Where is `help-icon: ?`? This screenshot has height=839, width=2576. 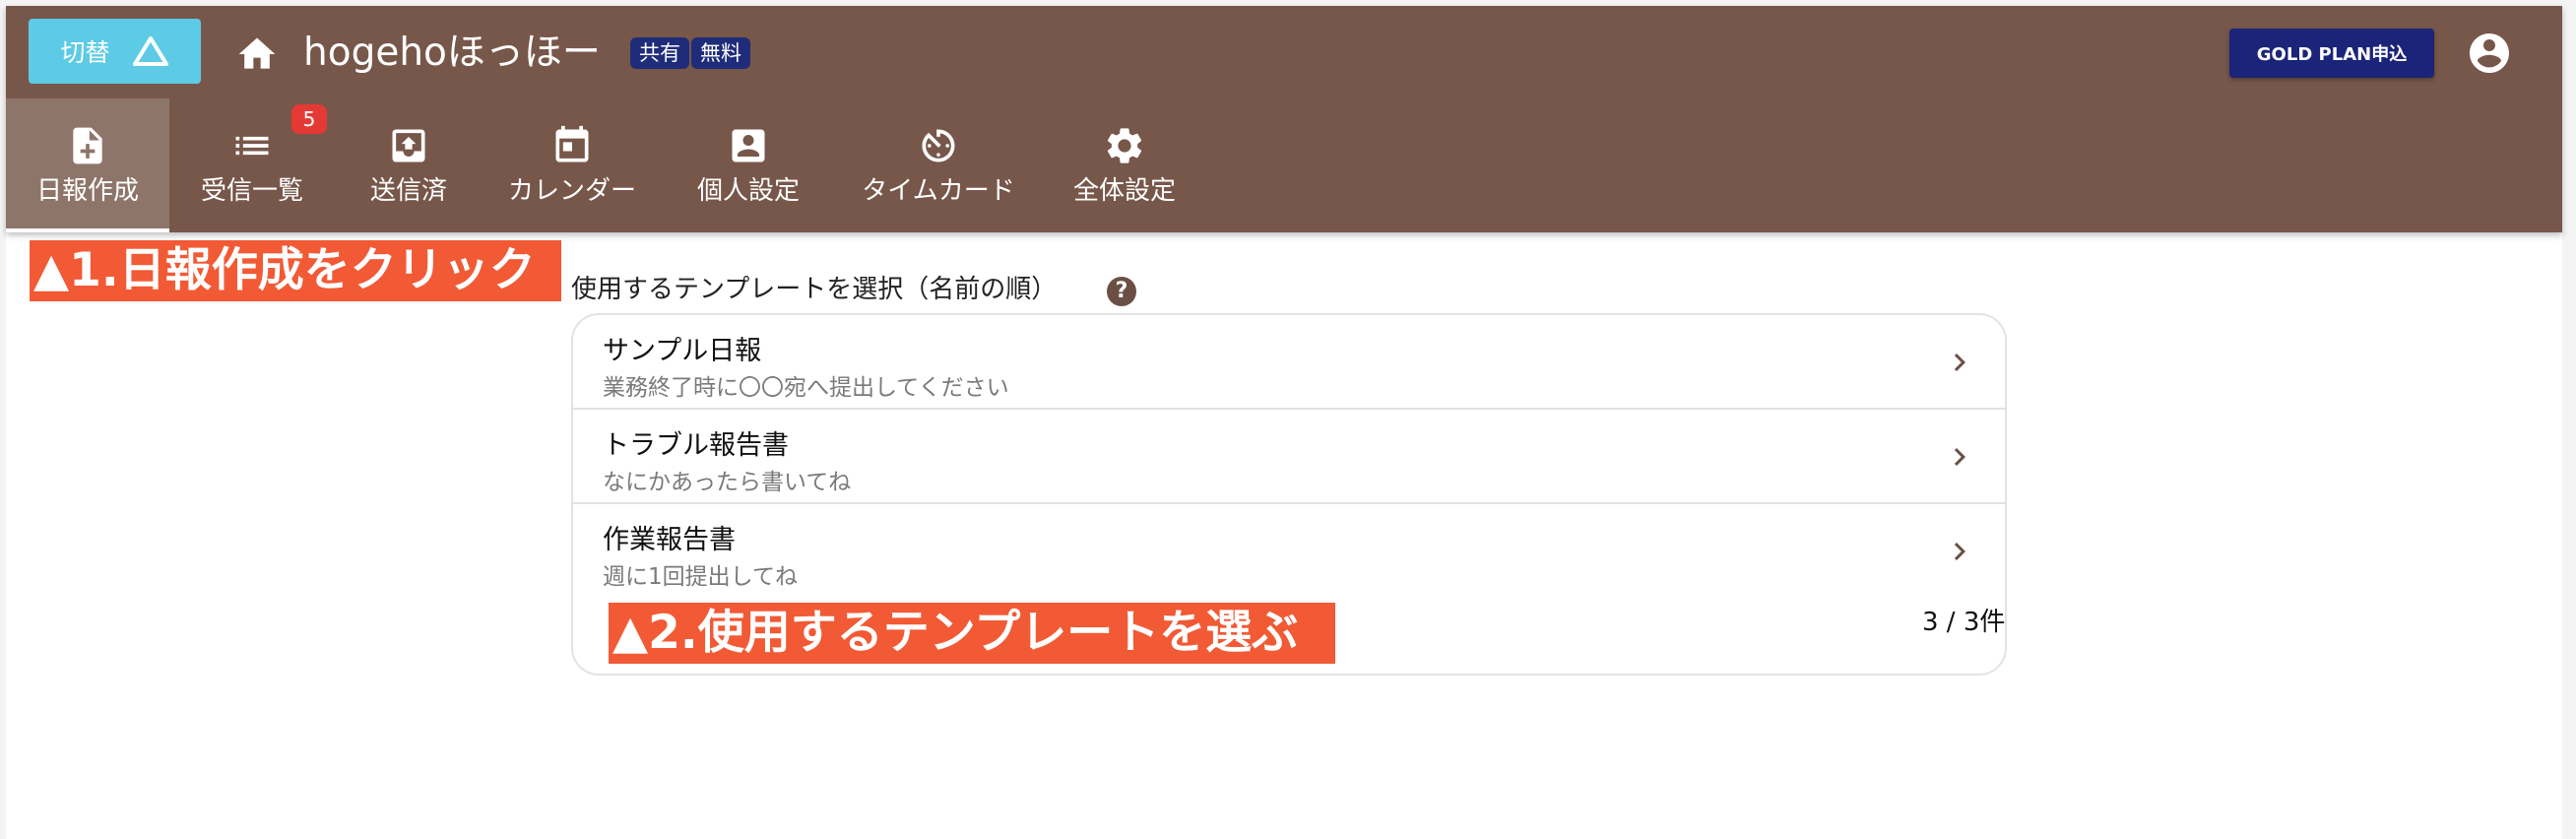 help-icon: ? is located at coordinates (1121, 291).